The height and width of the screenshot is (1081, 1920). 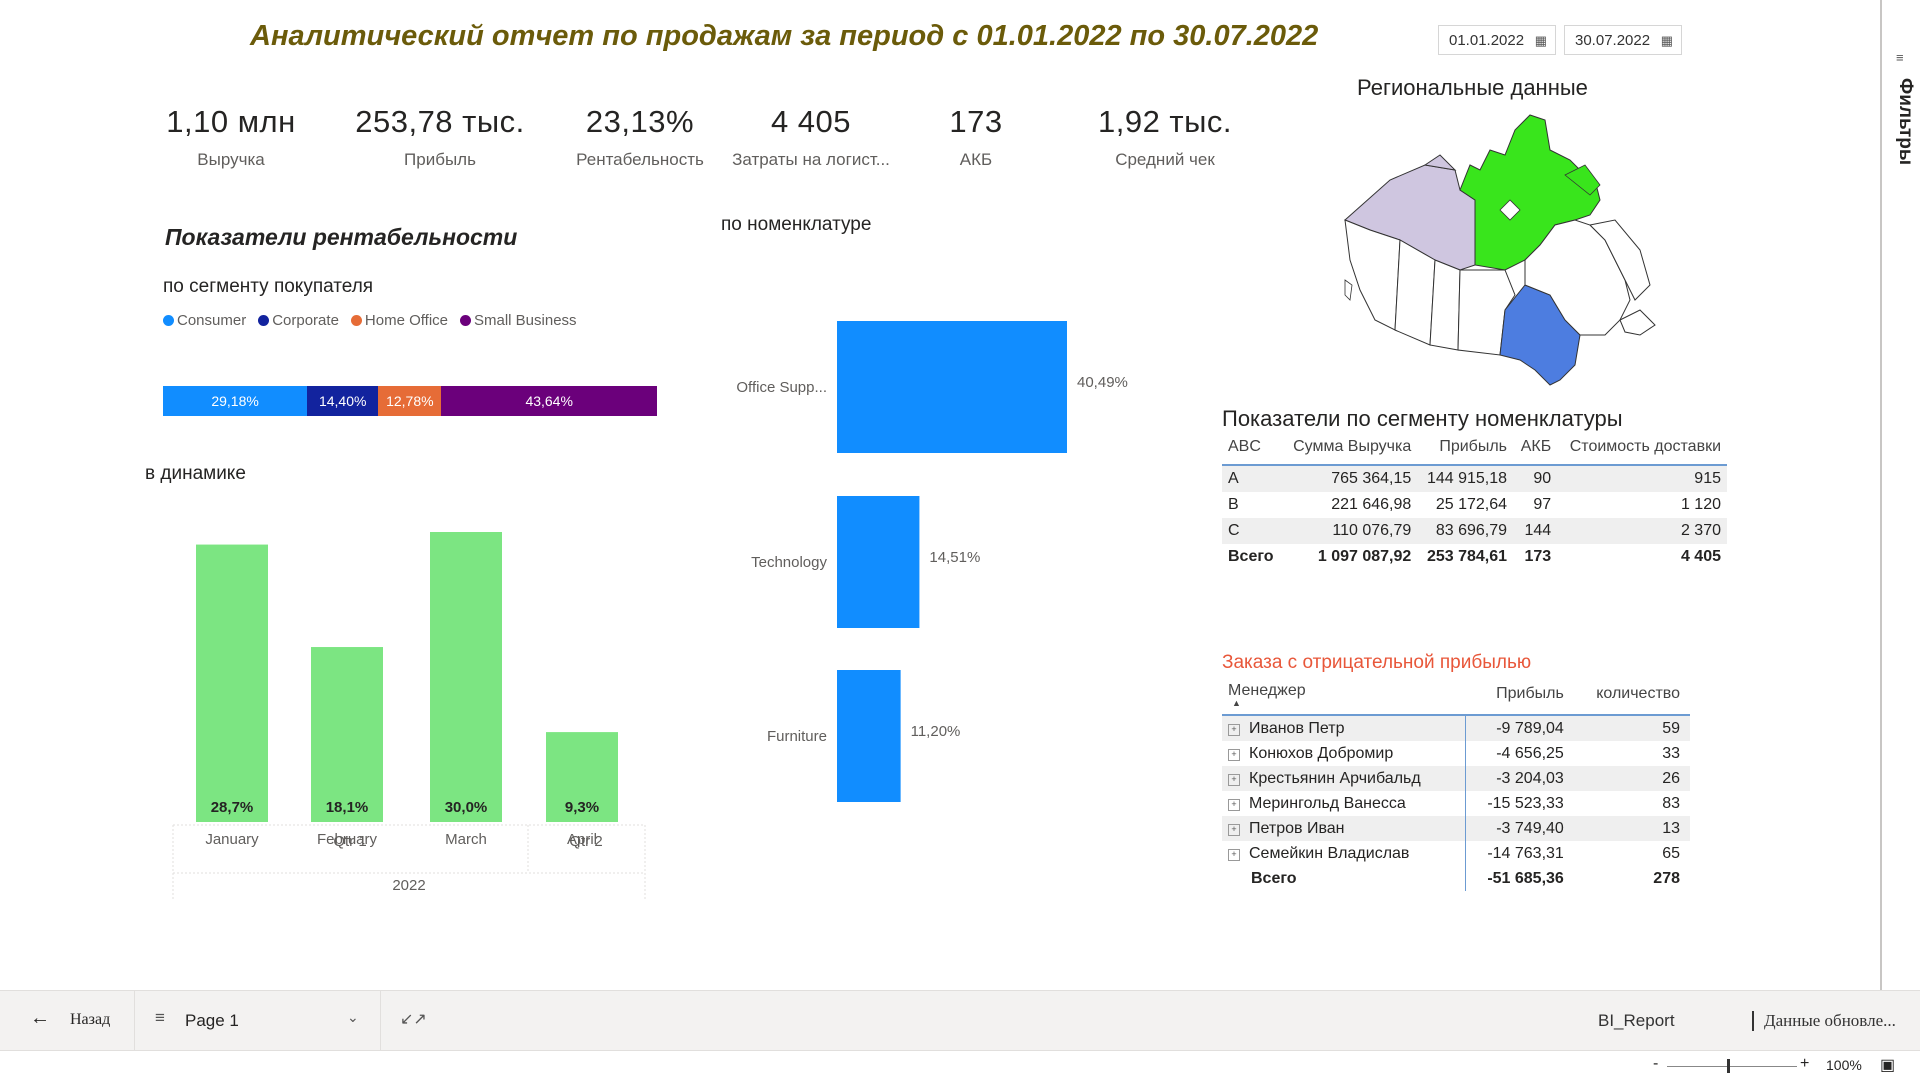 I want to click on kpi-card-avg-check: 1,92 тыс. Средний чек, so click(x=1165, y=137).